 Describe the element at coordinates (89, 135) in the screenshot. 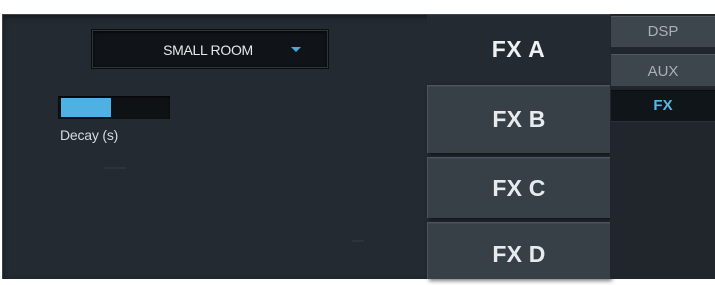

I see `decay-label: Decay (s)` at that location.